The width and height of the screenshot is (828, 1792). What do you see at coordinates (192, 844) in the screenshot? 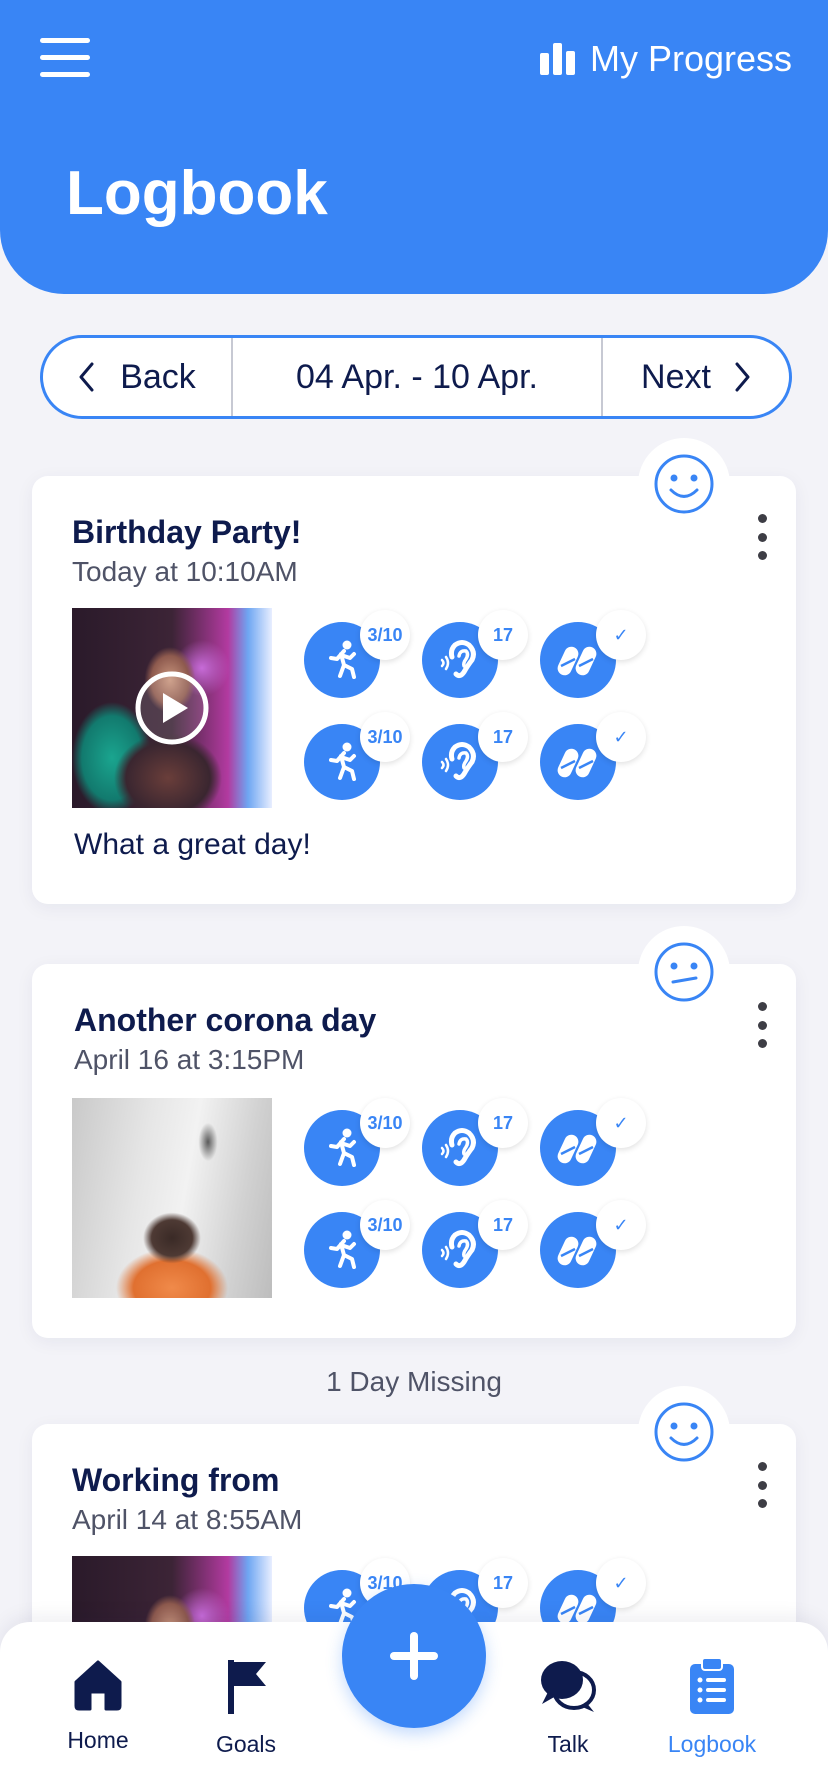
I see `entry-note: What a great day!` at bounding box center [192, 844].